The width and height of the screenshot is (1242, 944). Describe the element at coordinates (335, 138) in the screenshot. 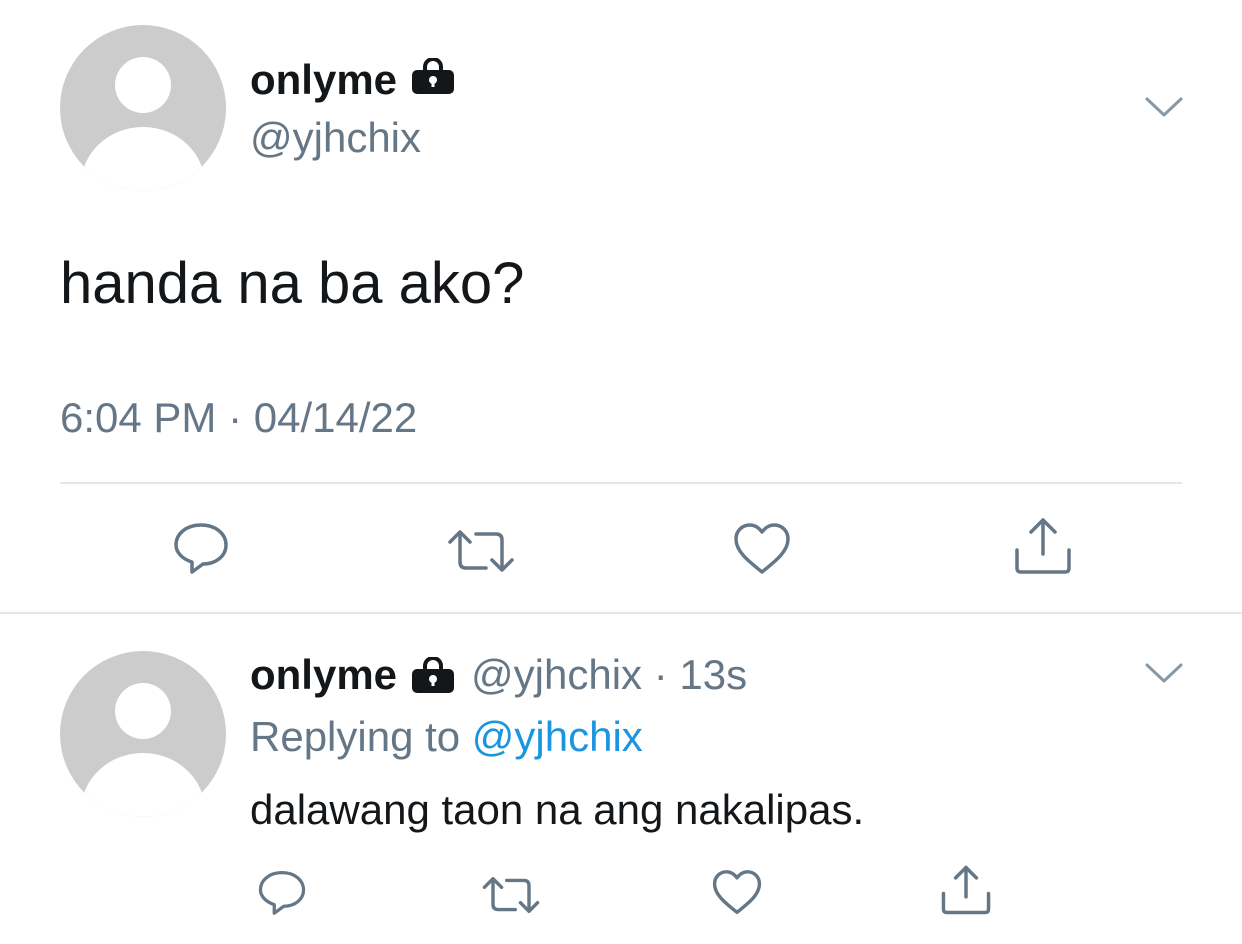

I see `main-handle: @yjhchix` at that location.